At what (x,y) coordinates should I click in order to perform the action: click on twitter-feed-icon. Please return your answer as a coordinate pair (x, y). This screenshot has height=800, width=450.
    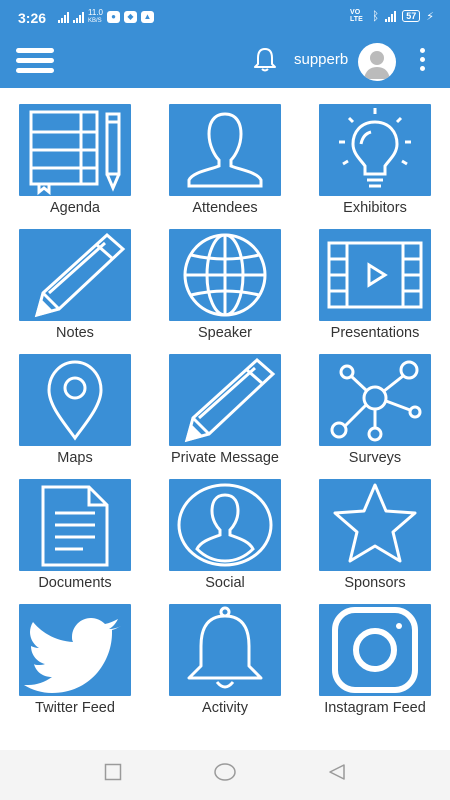
    Looking at the image, I should click on (72, 655).